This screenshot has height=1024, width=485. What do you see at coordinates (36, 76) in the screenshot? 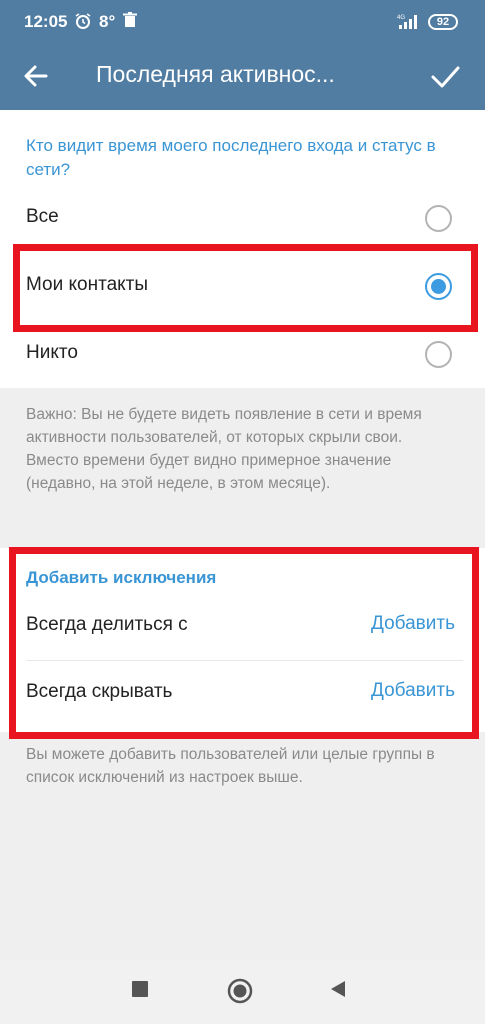
I see `back-arrow-icon` at bounding box center [36, 76].